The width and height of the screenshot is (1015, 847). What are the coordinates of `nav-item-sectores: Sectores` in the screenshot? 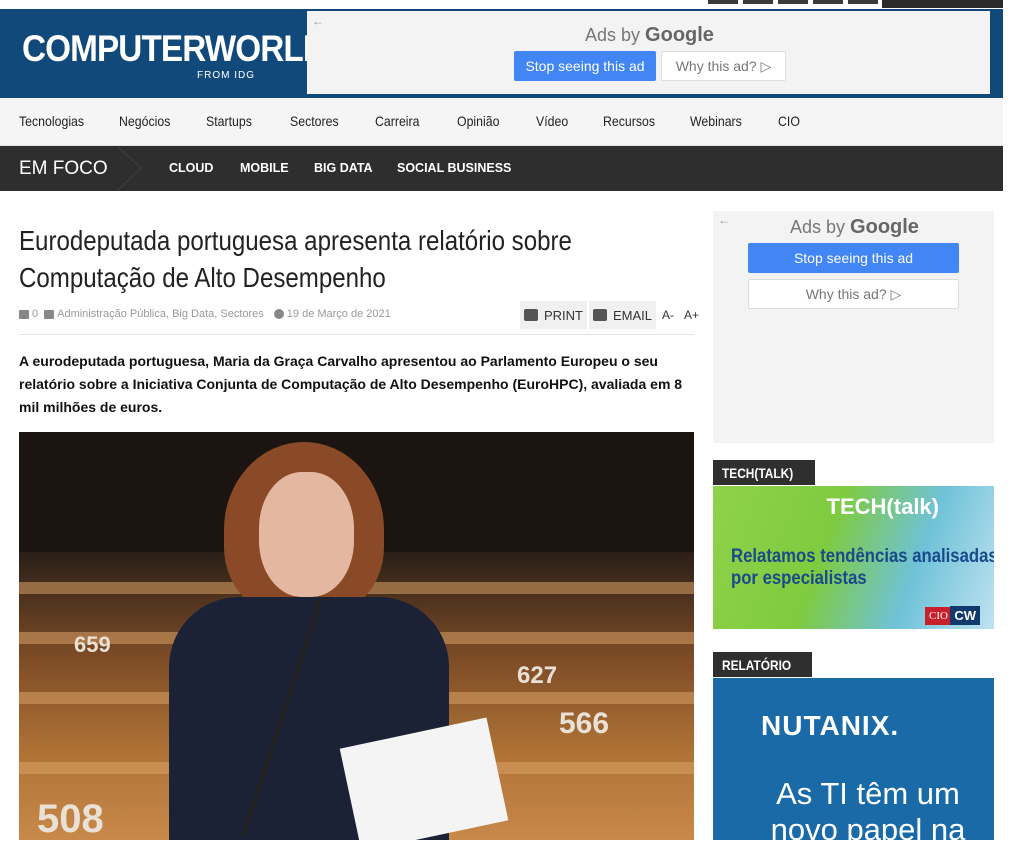 It's located at (314, 121).